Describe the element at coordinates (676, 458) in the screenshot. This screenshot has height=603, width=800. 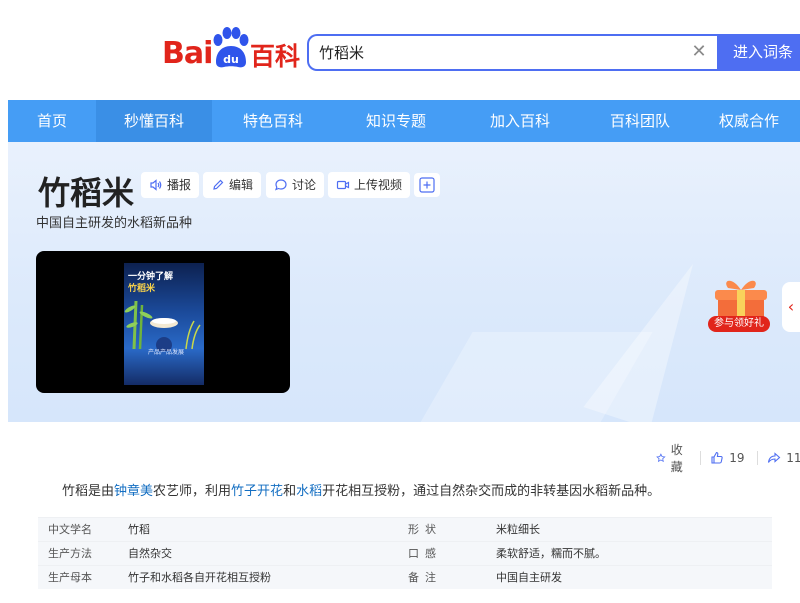
I see `favorite-label: 收藏` at that location.